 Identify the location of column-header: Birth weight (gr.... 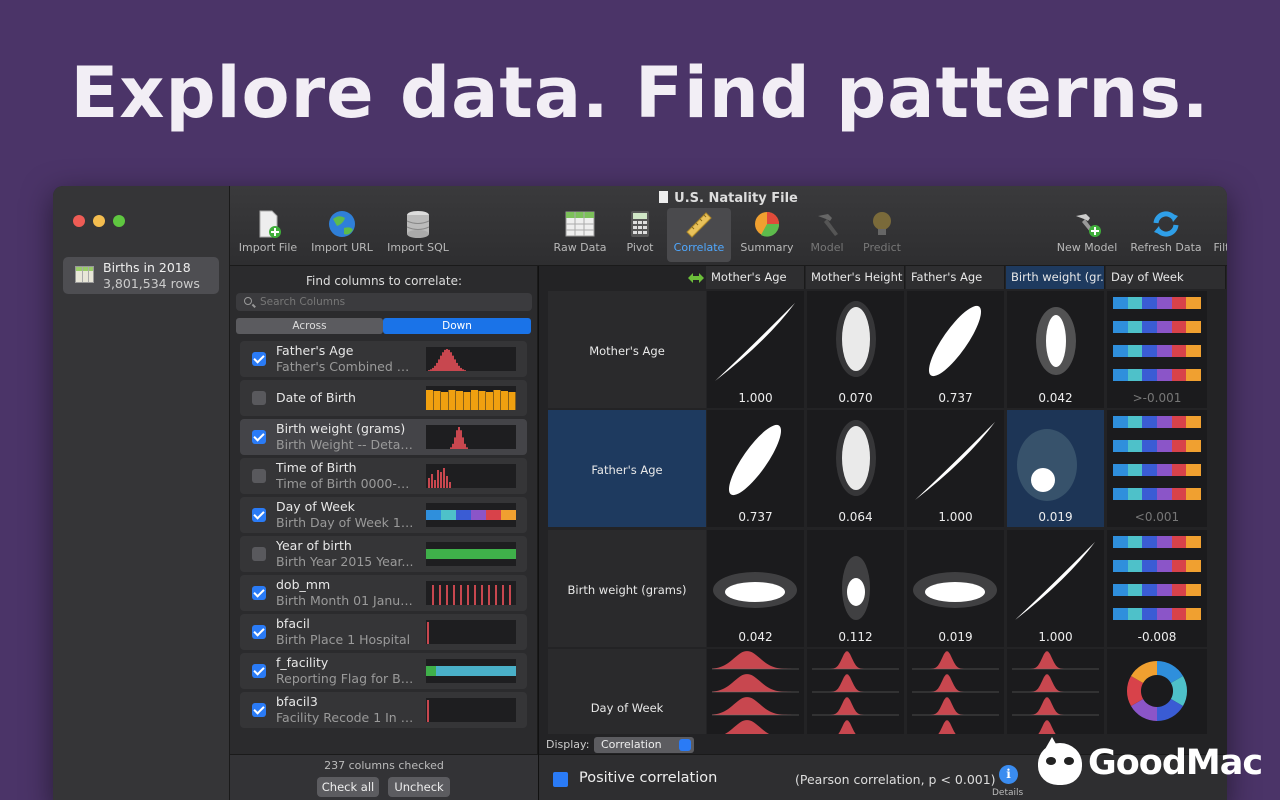
(1055, 277).